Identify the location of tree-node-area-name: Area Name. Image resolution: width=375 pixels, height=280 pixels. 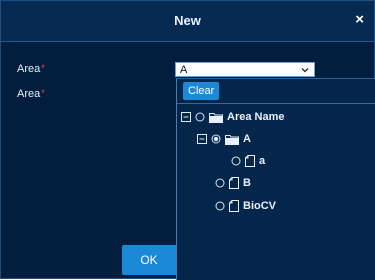
(232, 117).